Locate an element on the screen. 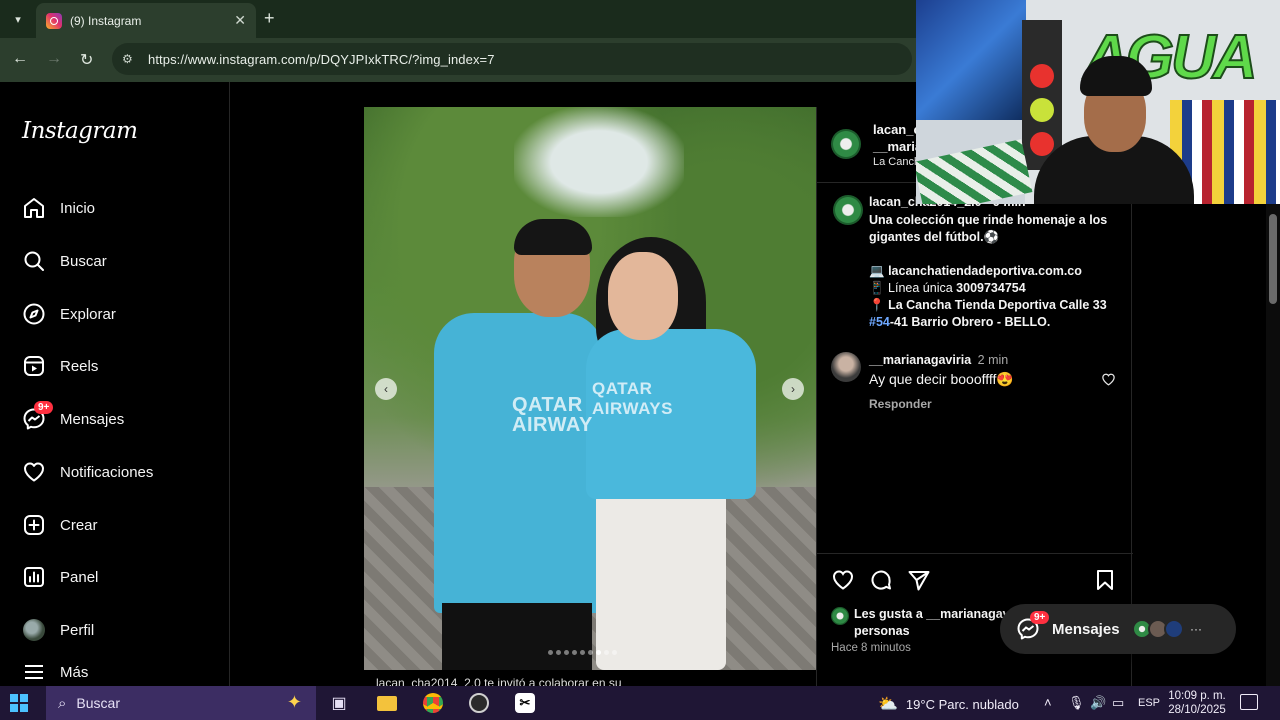 The width and height of the screenshot is (1280, 720). caption-website: lacanchatiendadeportiva.com.co is located at coordinates (985, 271).